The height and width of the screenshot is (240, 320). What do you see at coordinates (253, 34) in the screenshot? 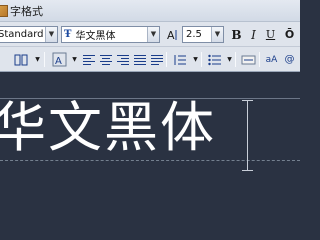
I see `italic-button: I` at bounding box center [253, 34].